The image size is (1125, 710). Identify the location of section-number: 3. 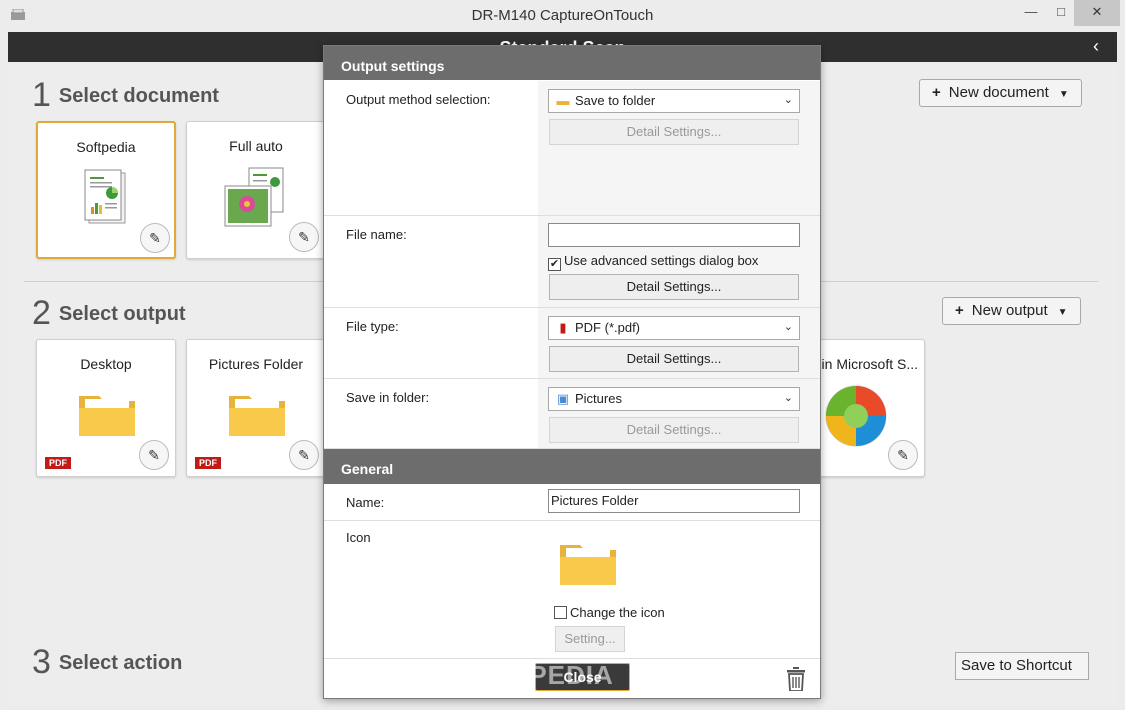
(41, 662).